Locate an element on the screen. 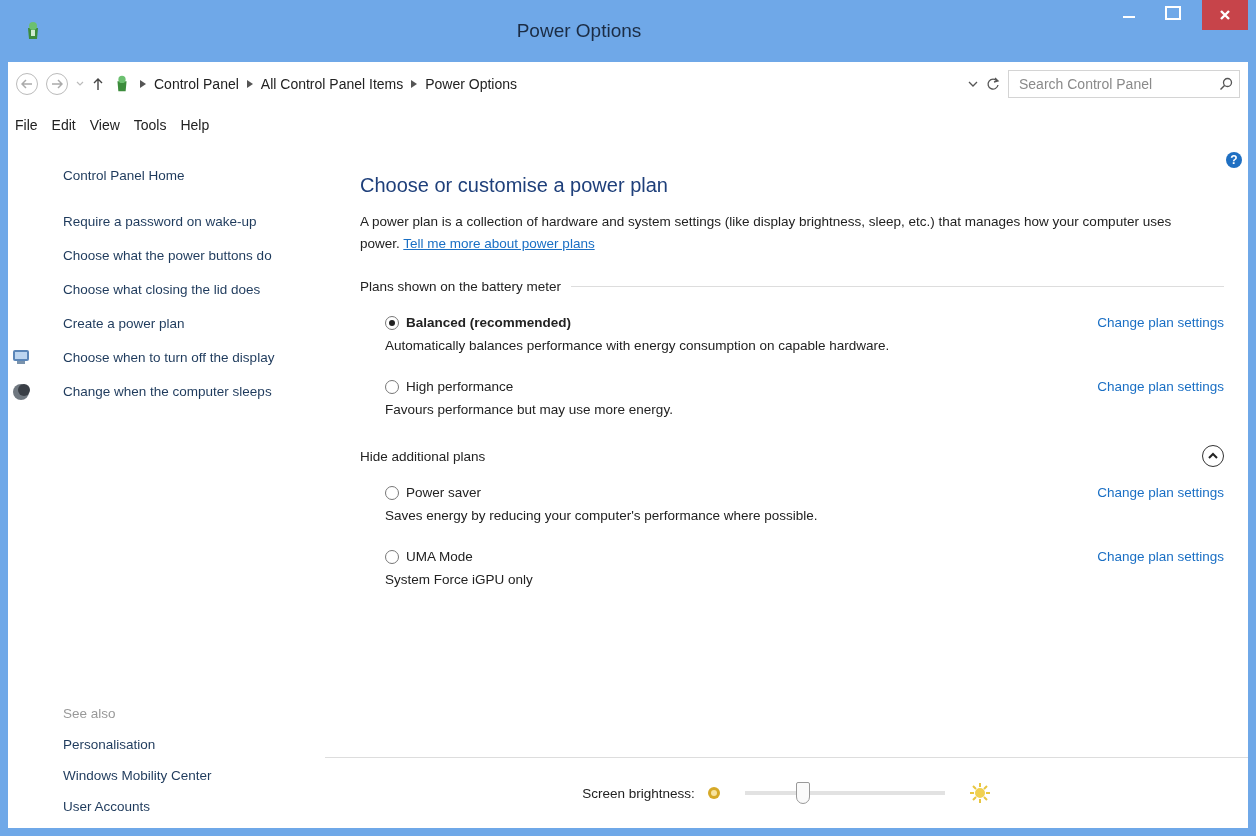 This screenshot has height=836, width=1256. sidebar-link: Change when the computer sleeps is located at coordinates (170, 391).